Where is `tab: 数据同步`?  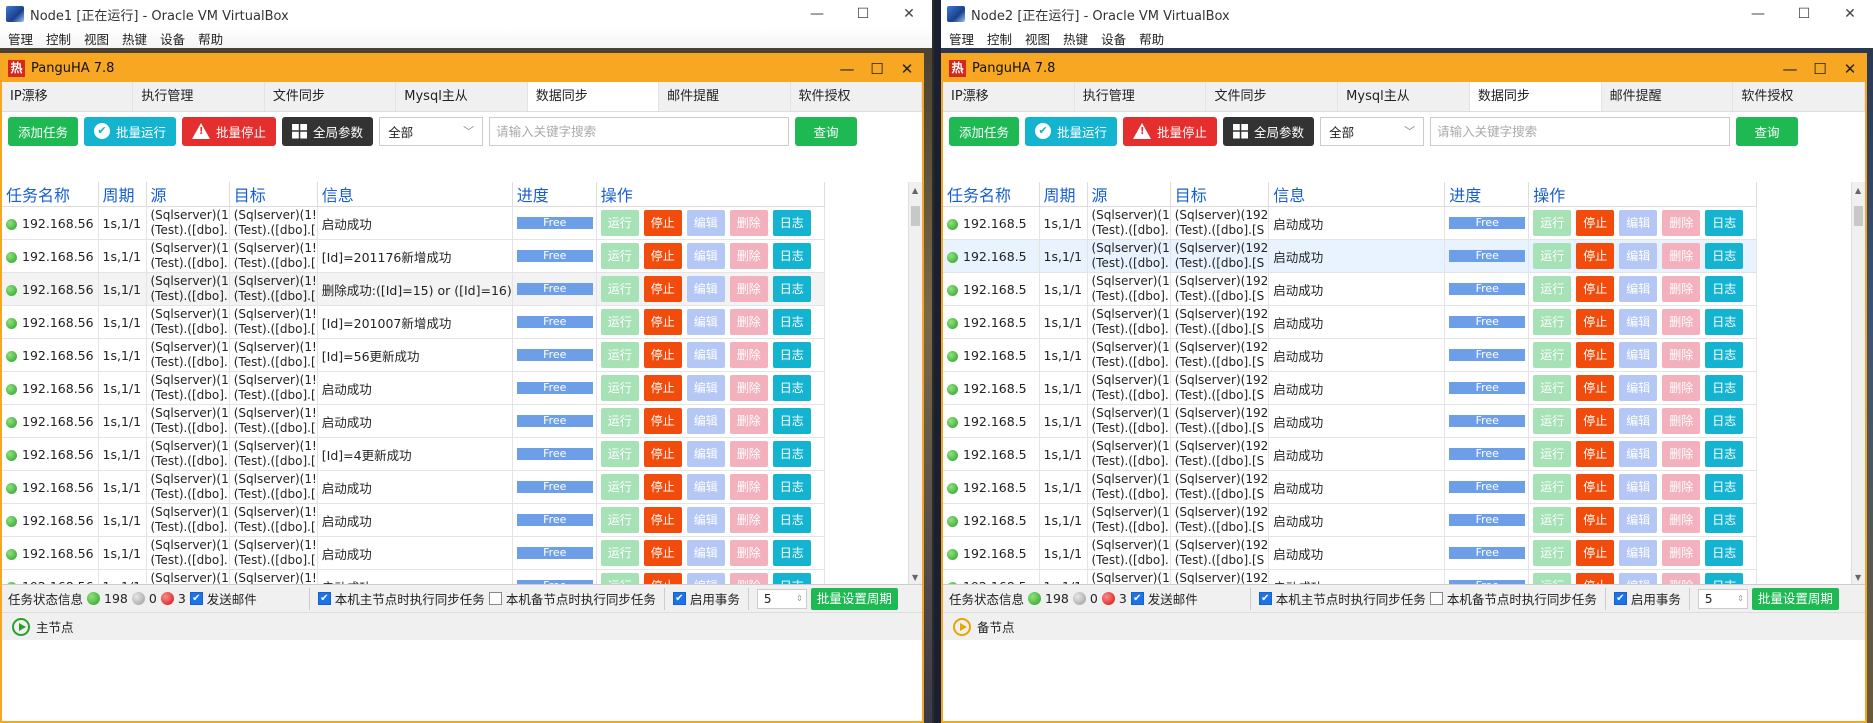 tab: 数据同步 is located at coordinates (1535, 96).